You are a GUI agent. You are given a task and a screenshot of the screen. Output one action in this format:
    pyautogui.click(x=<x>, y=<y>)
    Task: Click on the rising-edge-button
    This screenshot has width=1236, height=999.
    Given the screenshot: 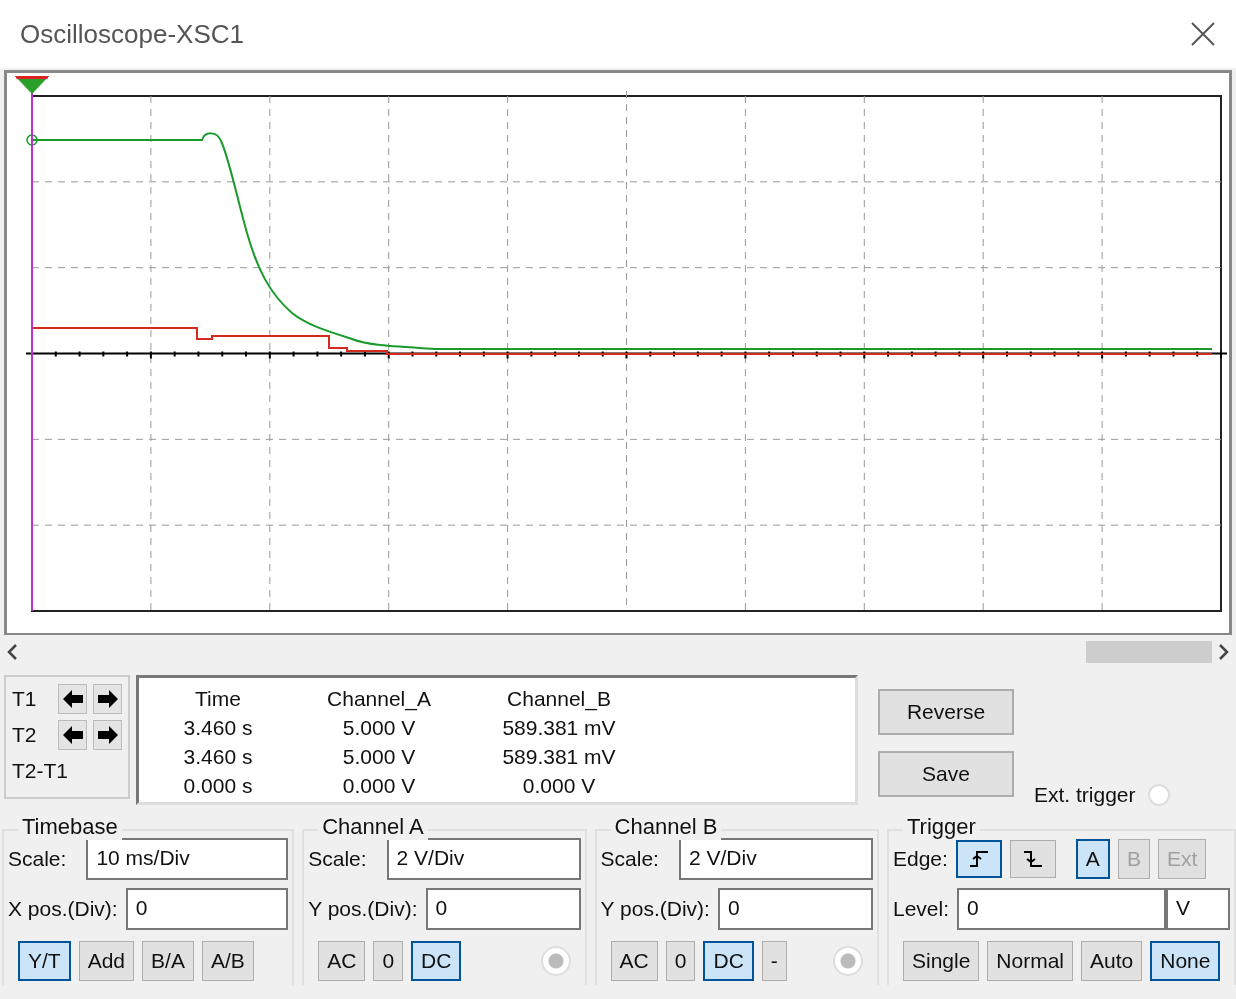 What is the action you would take?
    pyautogui.click(x=978, y=859)
    